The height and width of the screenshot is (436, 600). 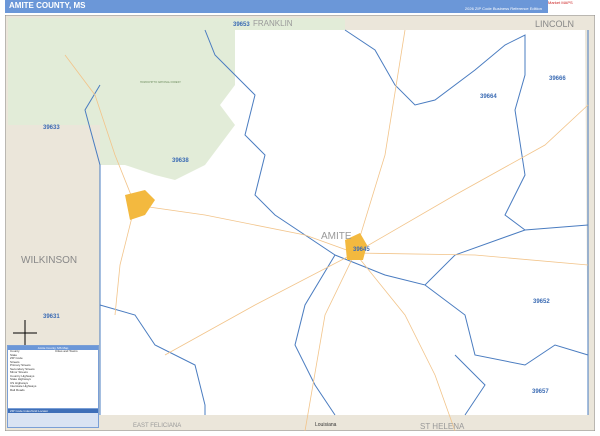 I want to click on legend-item: Rail Roads, so click(x=17, y=389).